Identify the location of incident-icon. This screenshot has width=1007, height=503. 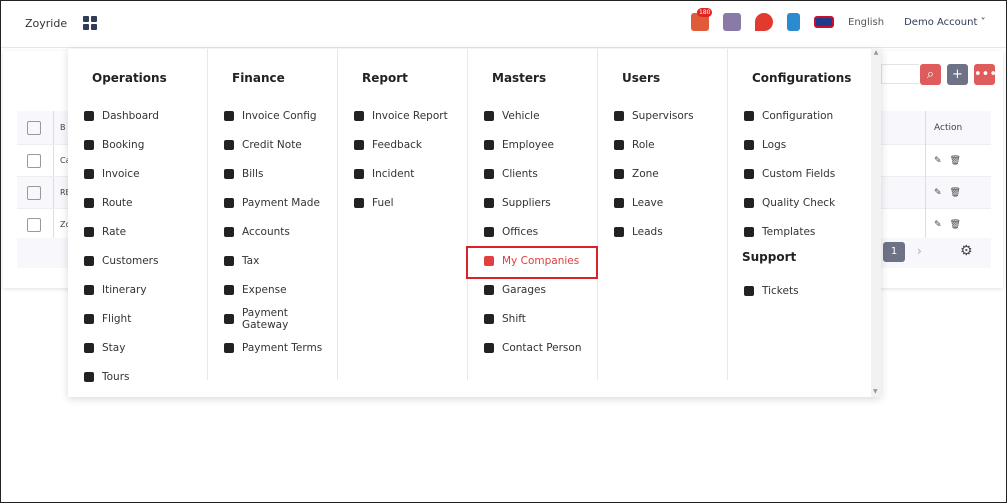
(359, 173).